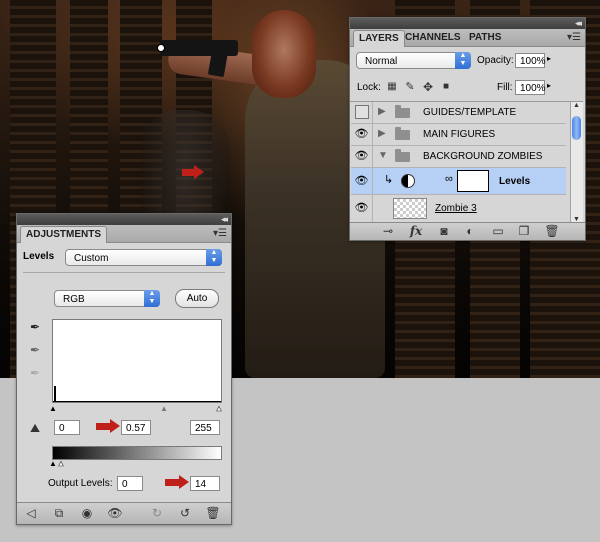  What do you see at coordinates (505, 87) in the screenshot?
I see `fill-label: Fill:` at bounding box center [505, 87].